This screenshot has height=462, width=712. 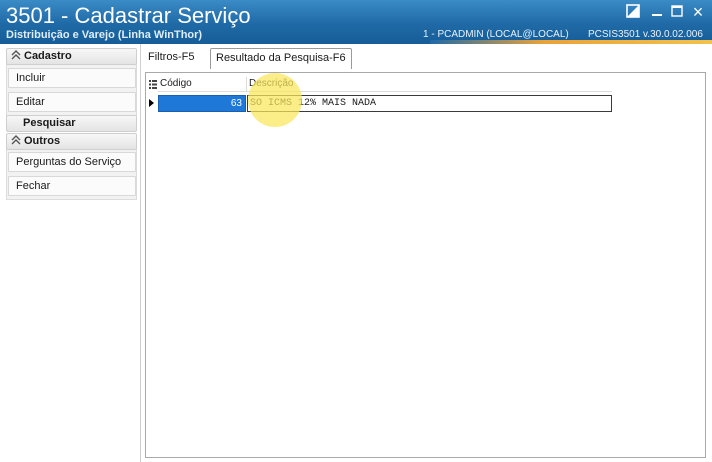 I want to click on editar-button: Editar, so click(x=72, y=102).